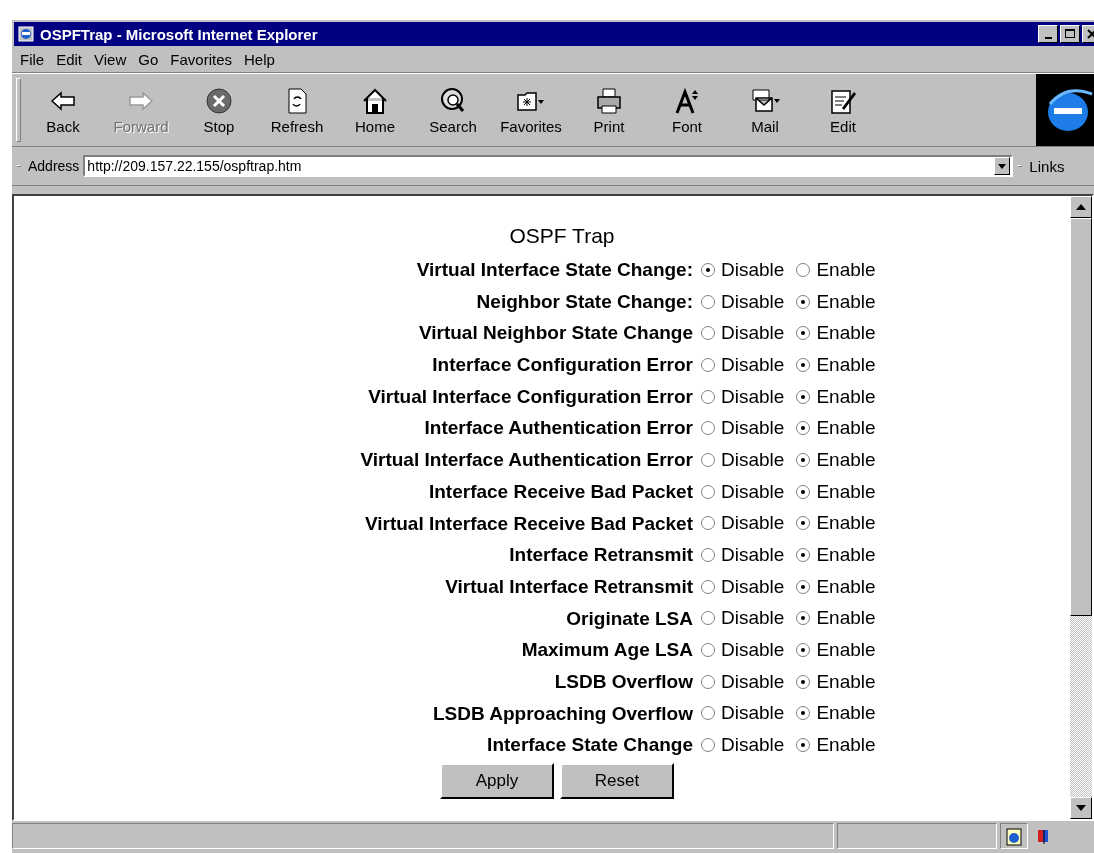 The height and width of the screenshot is (853, 1094). What do you see at coordinates (297, 110) in the screenshot?
I see `toolbar-button: Refresh` at bounding box center [297, 110].